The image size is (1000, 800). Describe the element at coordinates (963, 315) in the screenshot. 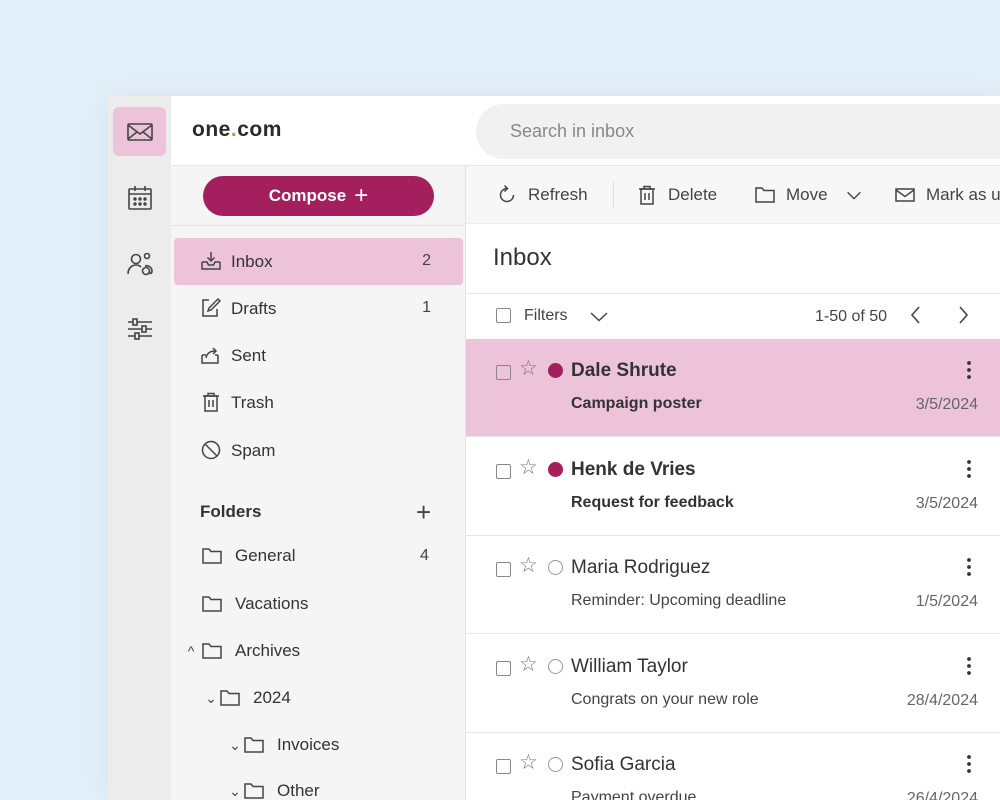

I see `chevron-right-icon` at that location.